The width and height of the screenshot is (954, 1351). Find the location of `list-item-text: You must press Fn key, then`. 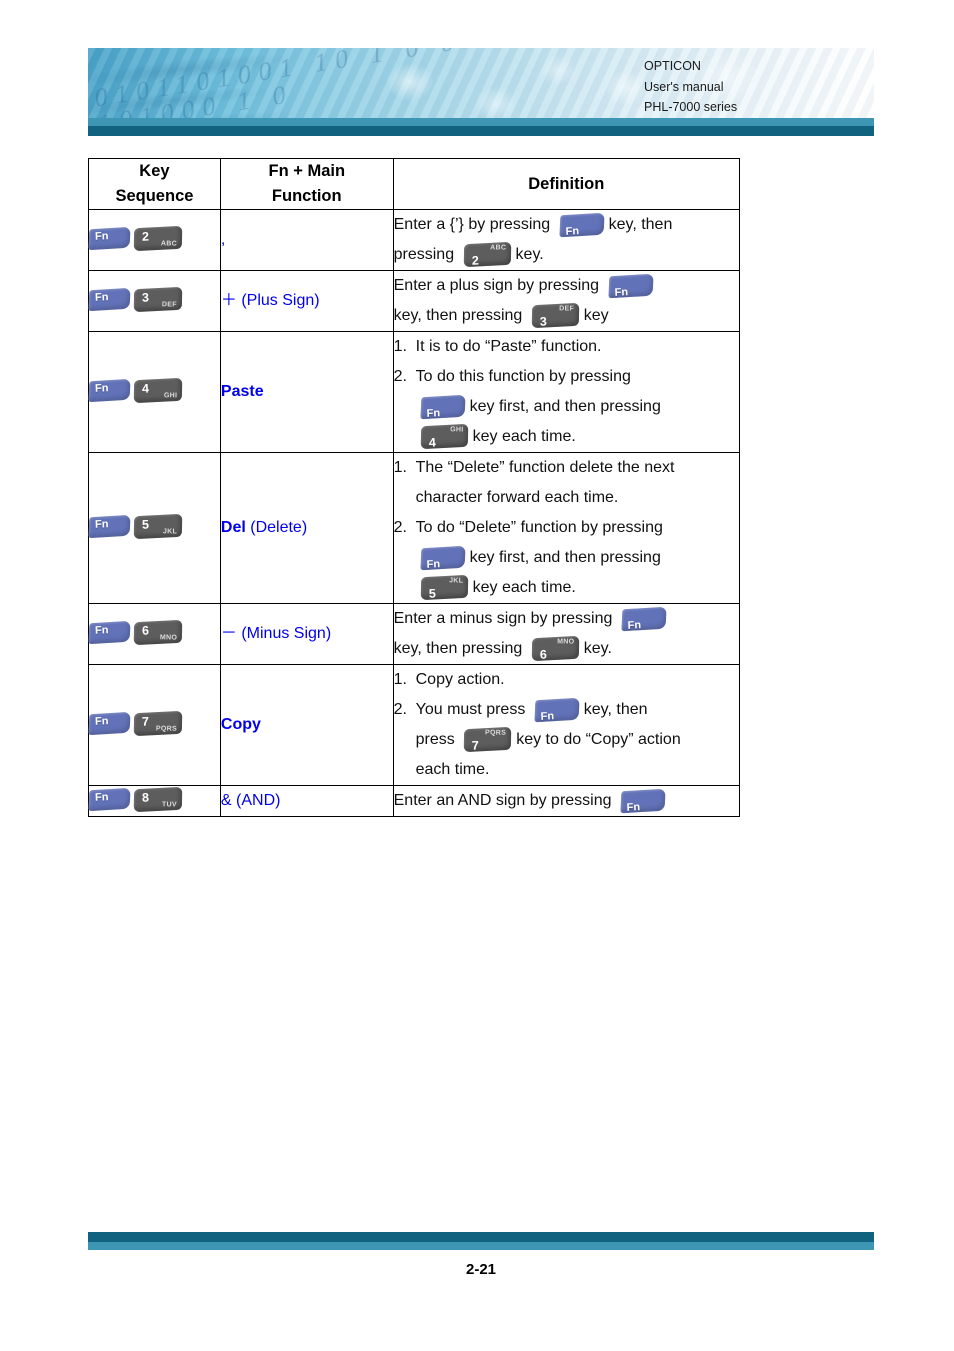

list-item-text: You must press Fn key, then is located at coordinates (577, 710).